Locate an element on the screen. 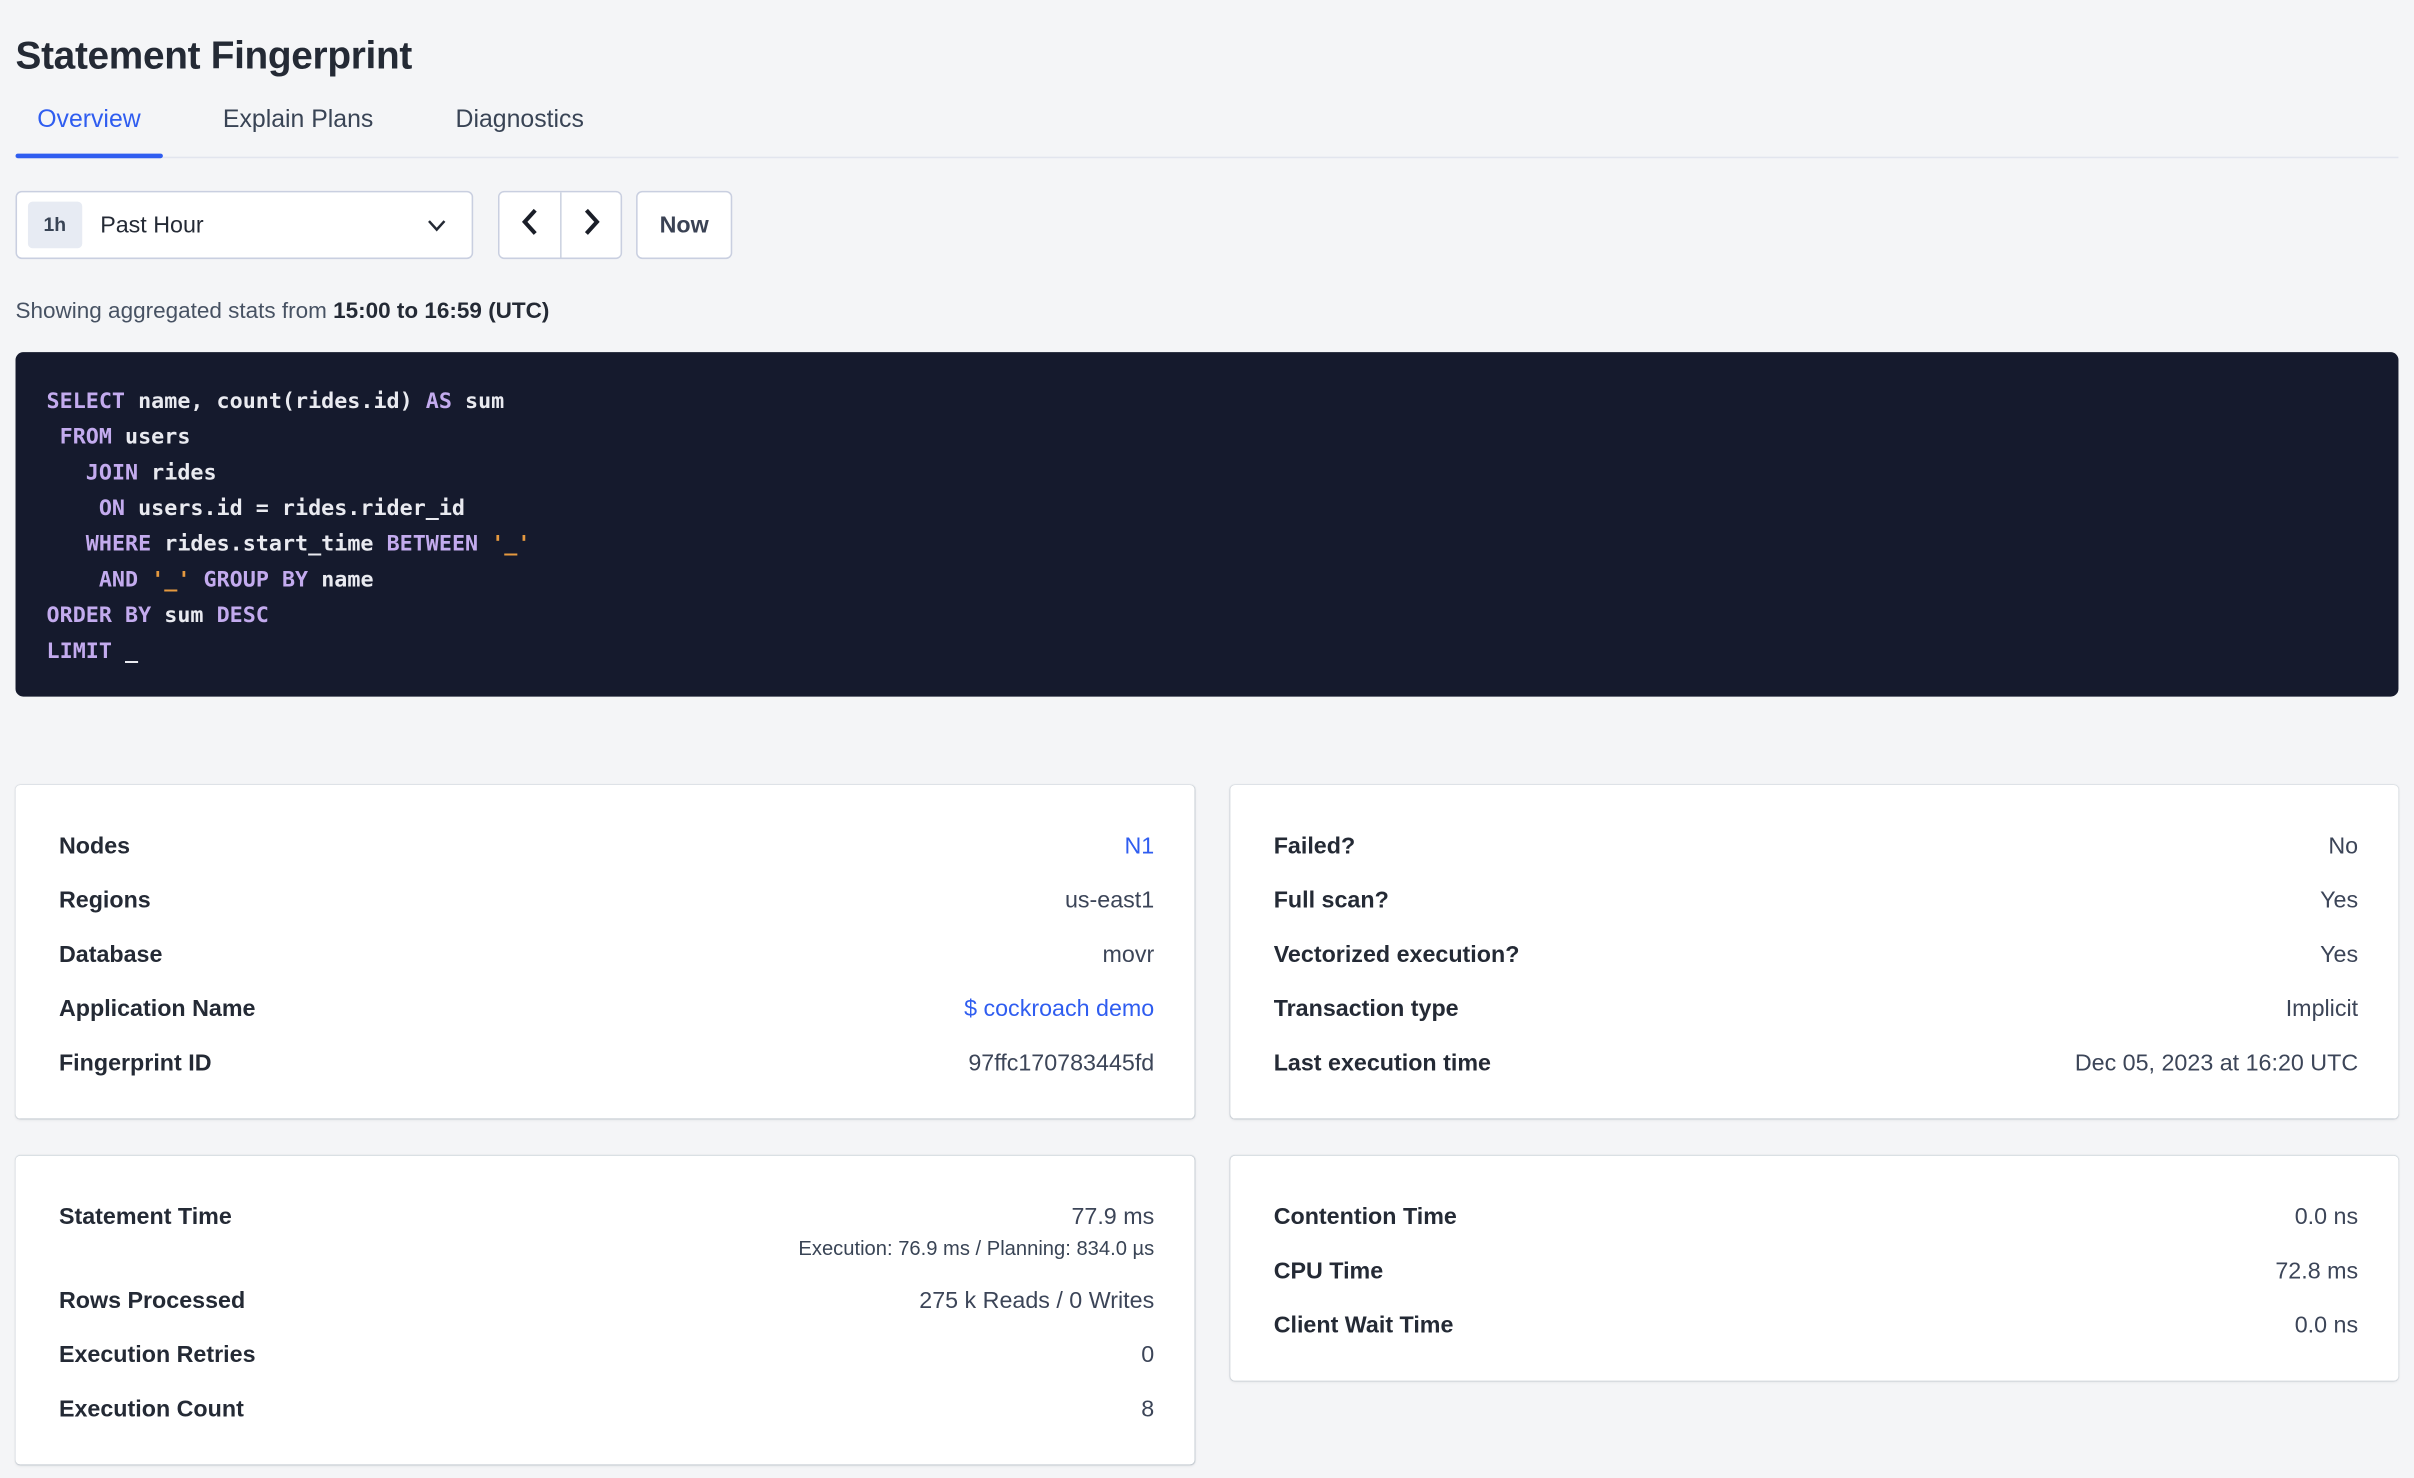  now-button: Now is located at coordinates (684, 225).